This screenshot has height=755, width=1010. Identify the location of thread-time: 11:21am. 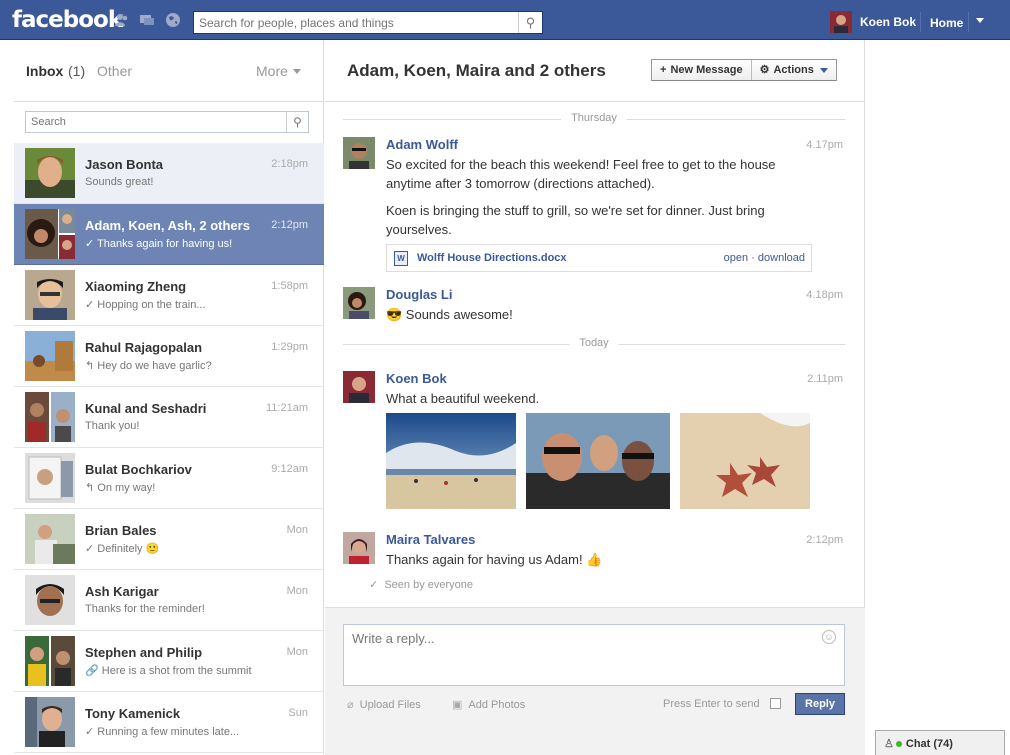
(287, 408).